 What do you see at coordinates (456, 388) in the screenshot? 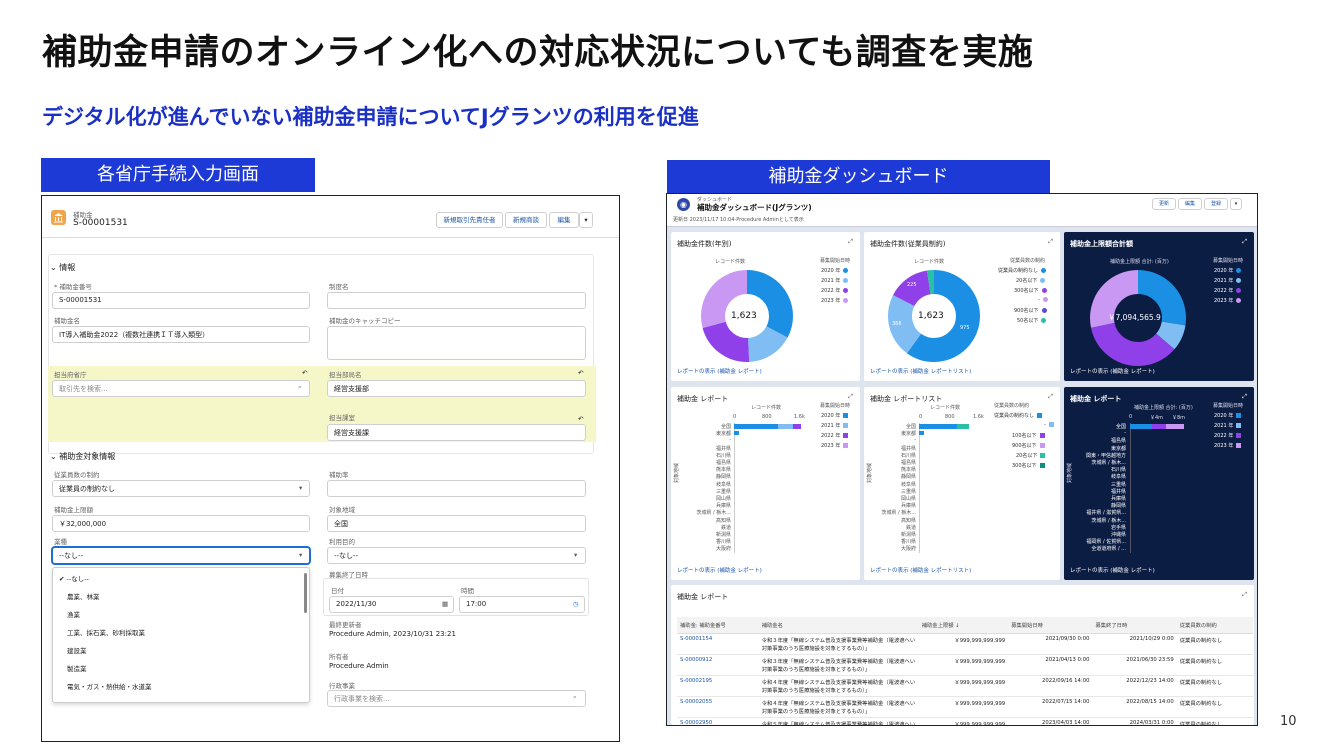
I see `dept-input: 経営支援部` at bounding box center [456, 388].